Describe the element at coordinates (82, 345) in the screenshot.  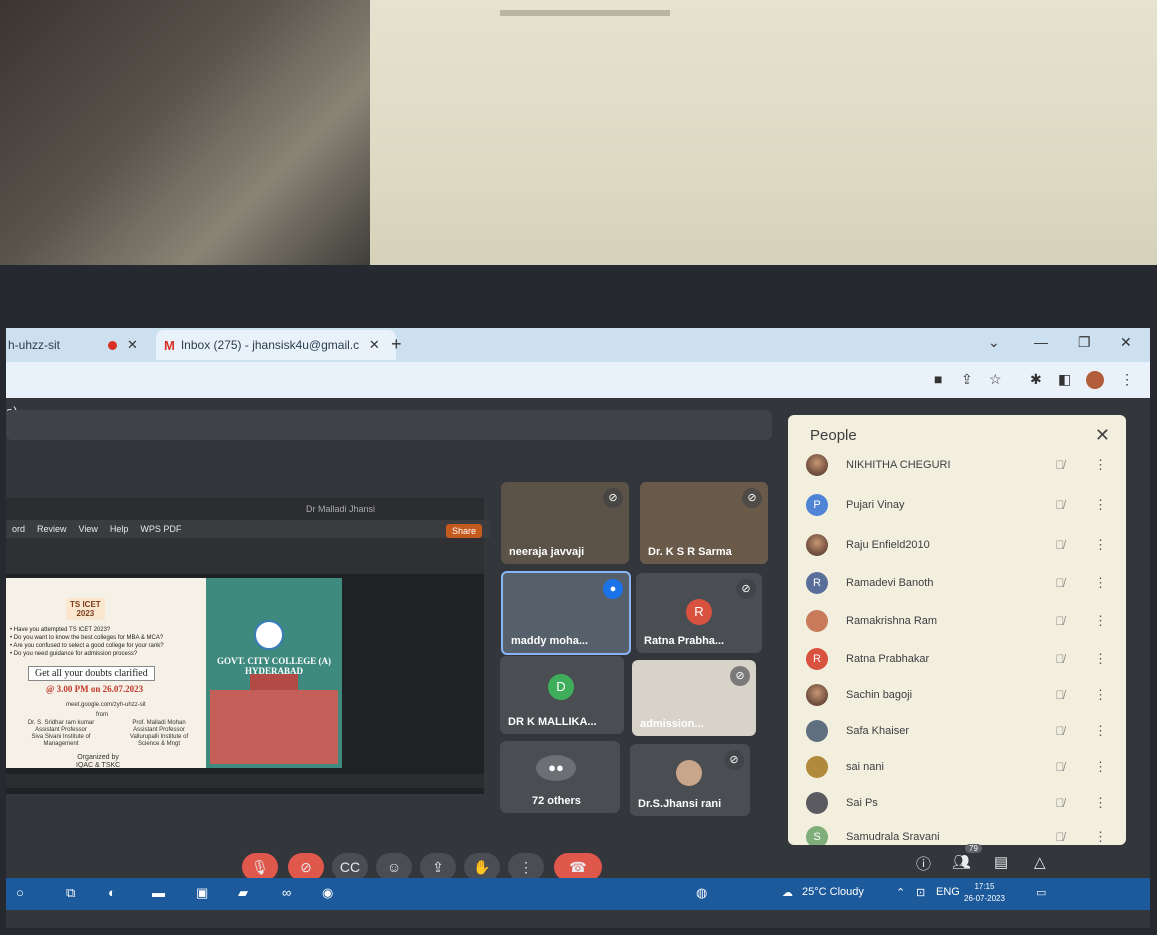
I see `tab-meet: h-uhzz-sit ✕` at that location.